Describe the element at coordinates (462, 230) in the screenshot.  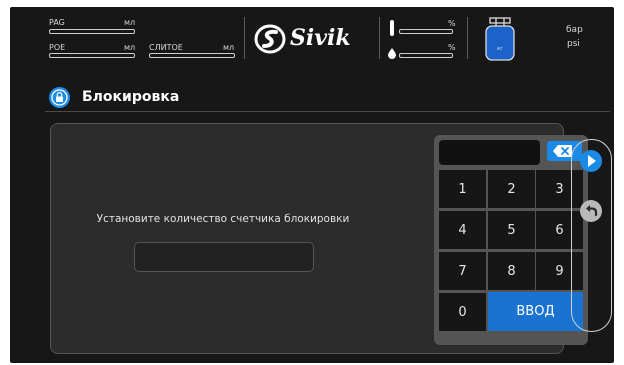
I see `key-4: 4` at that location.